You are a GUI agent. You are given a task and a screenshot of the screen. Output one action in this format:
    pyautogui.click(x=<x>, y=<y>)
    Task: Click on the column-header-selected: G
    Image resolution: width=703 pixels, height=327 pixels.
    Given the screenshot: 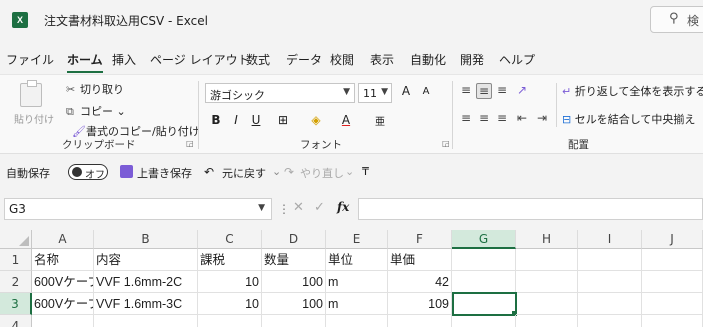 What is the action you would take?
    pyautogui.click(x=484, y=239)
    